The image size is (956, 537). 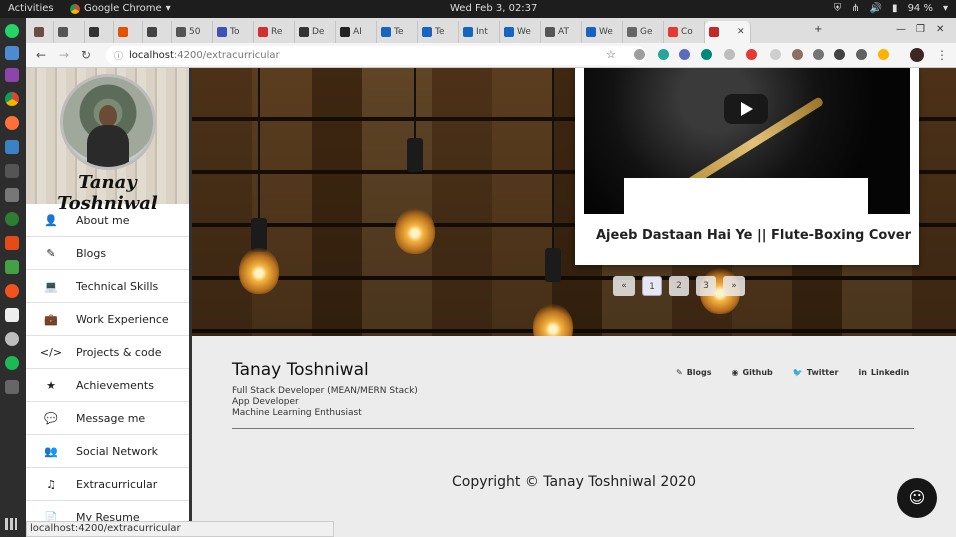 What do you see at coordinates (107, 385) in the screenshot?
I see `sidebar-item-achievements: ★ Achievements` at bounding box center [107, 385].